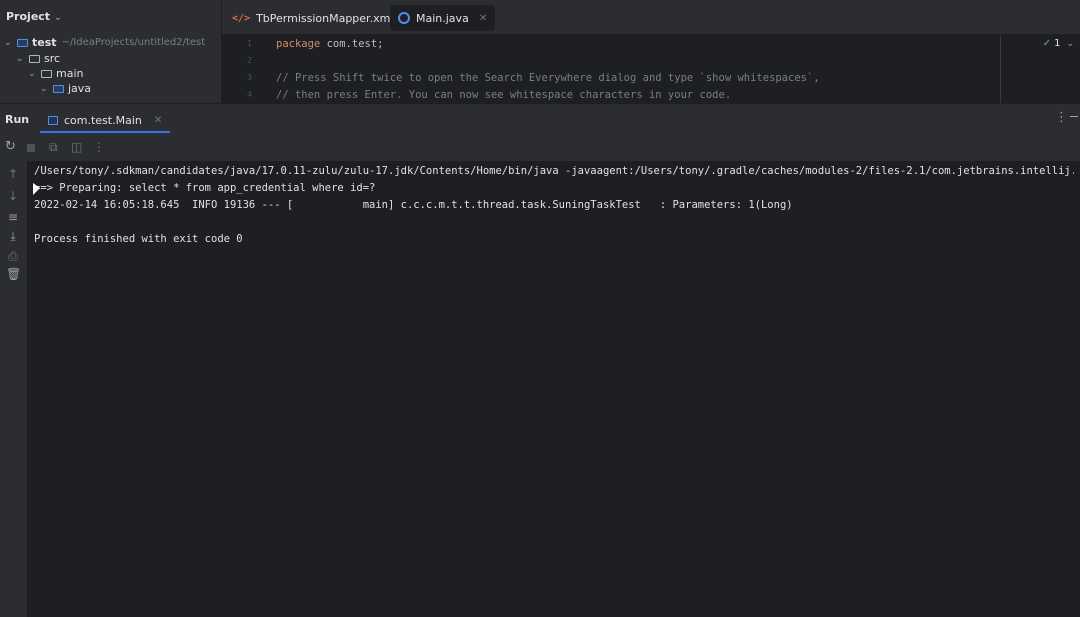 Image resolution: width=1080 pixels, height=617 pixels. I want to click on rerun-icon: ↻, so click(10, 146).